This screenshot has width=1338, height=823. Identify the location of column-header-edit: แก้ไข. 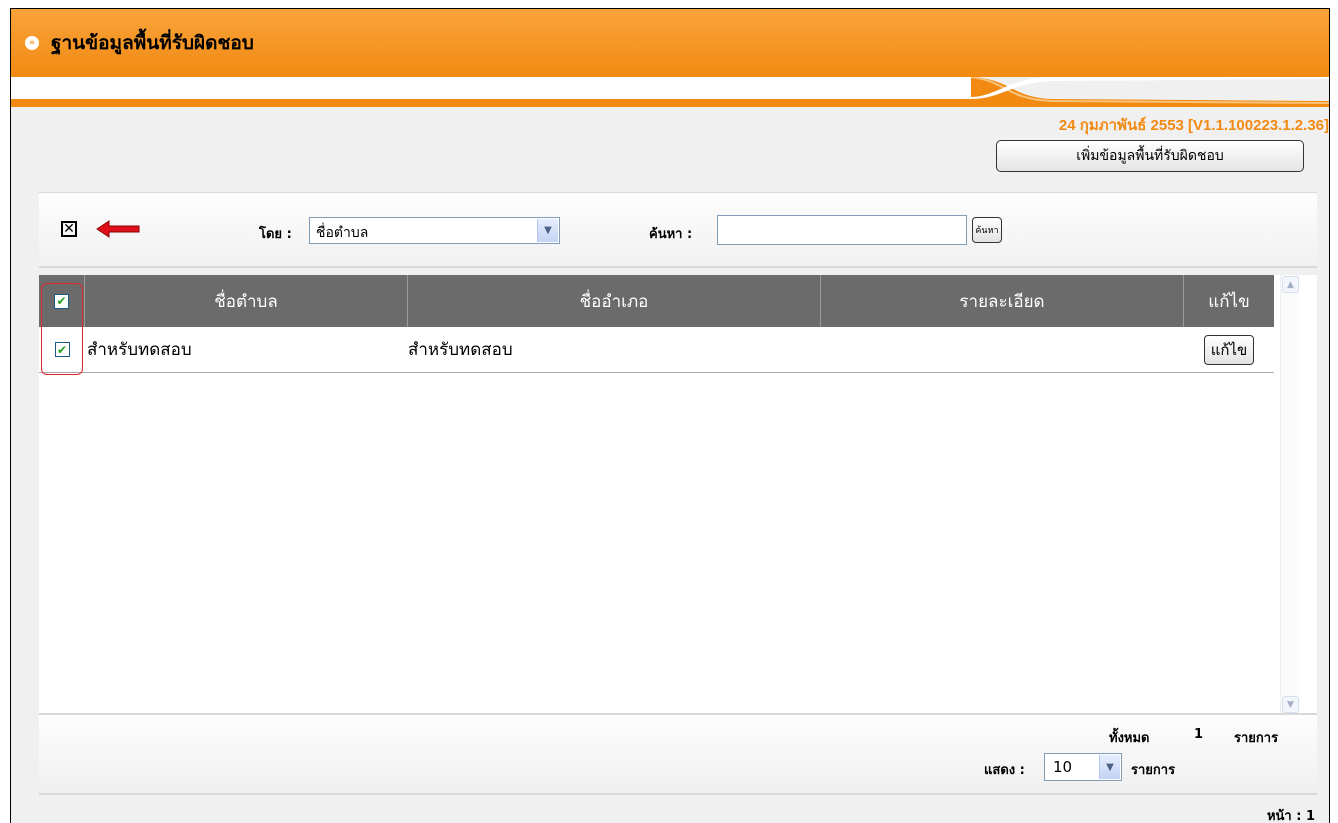
(1229, 301).